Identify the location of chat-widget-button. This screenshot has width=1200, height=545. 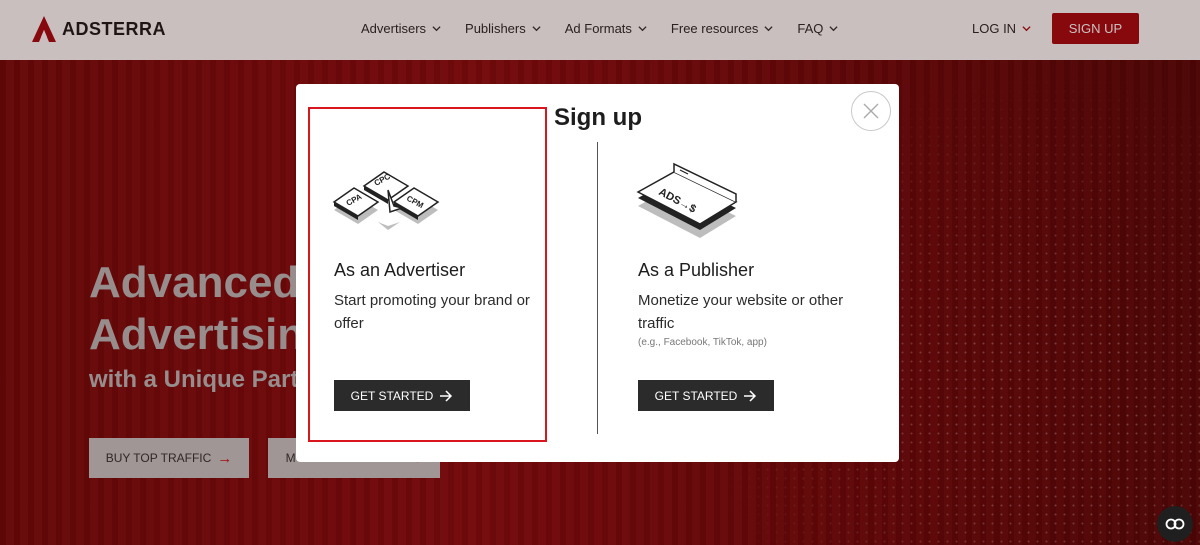
(1175, 524).